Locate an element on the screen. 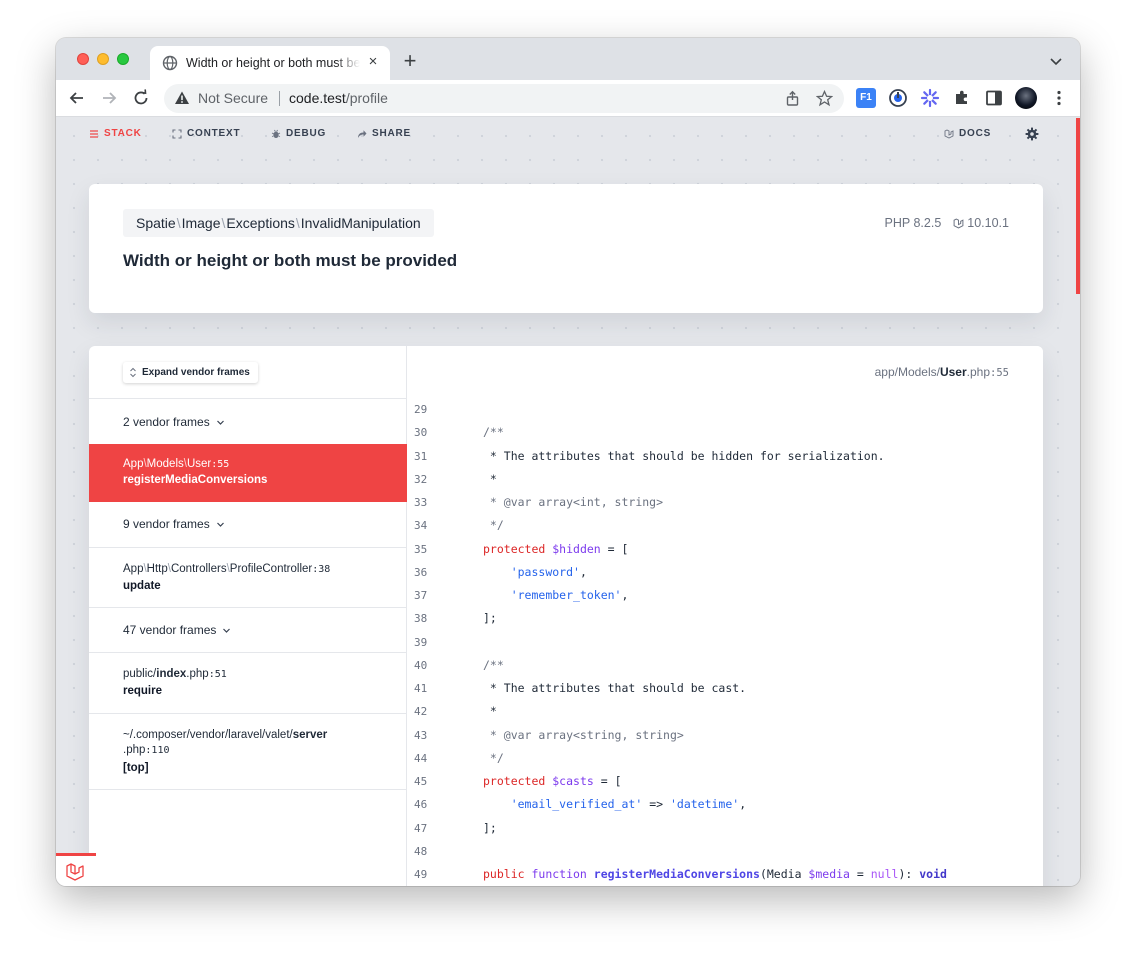  code-file-path: app/Models/User.php:55 is located at coordinates (942, 372).